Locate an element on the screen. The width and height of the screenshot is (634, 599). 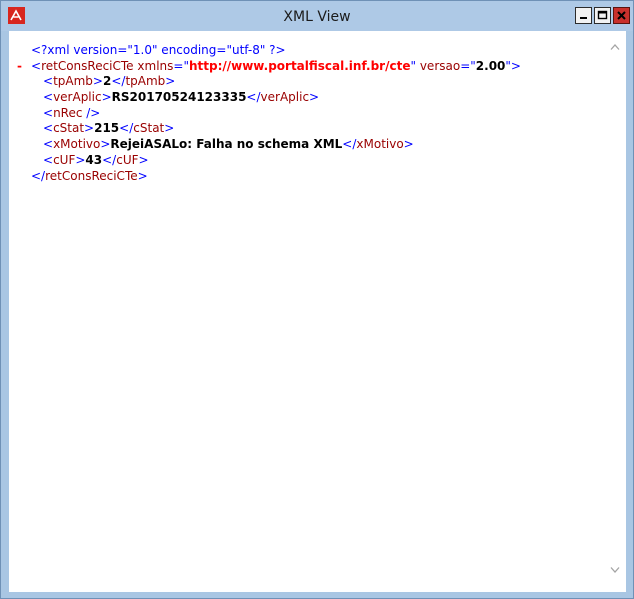
scroll-down-icon is located at coordinates (615, 570).